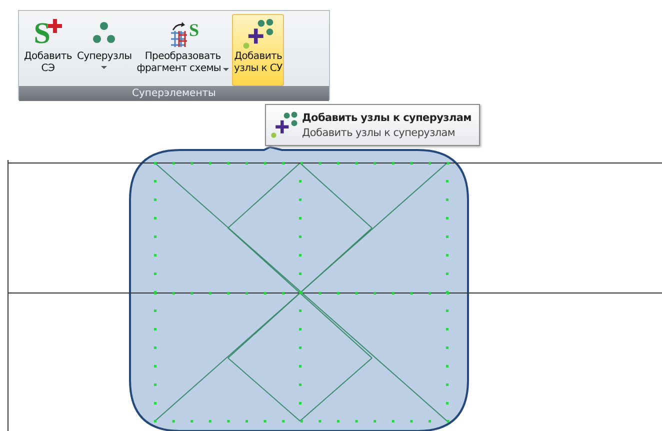 This screenshot has height=431, width=662. What do you see at coordinates (104, 50) in the screenshot?
I see `ribbon-button: Суперузлы` at bounding box center [104, 50].